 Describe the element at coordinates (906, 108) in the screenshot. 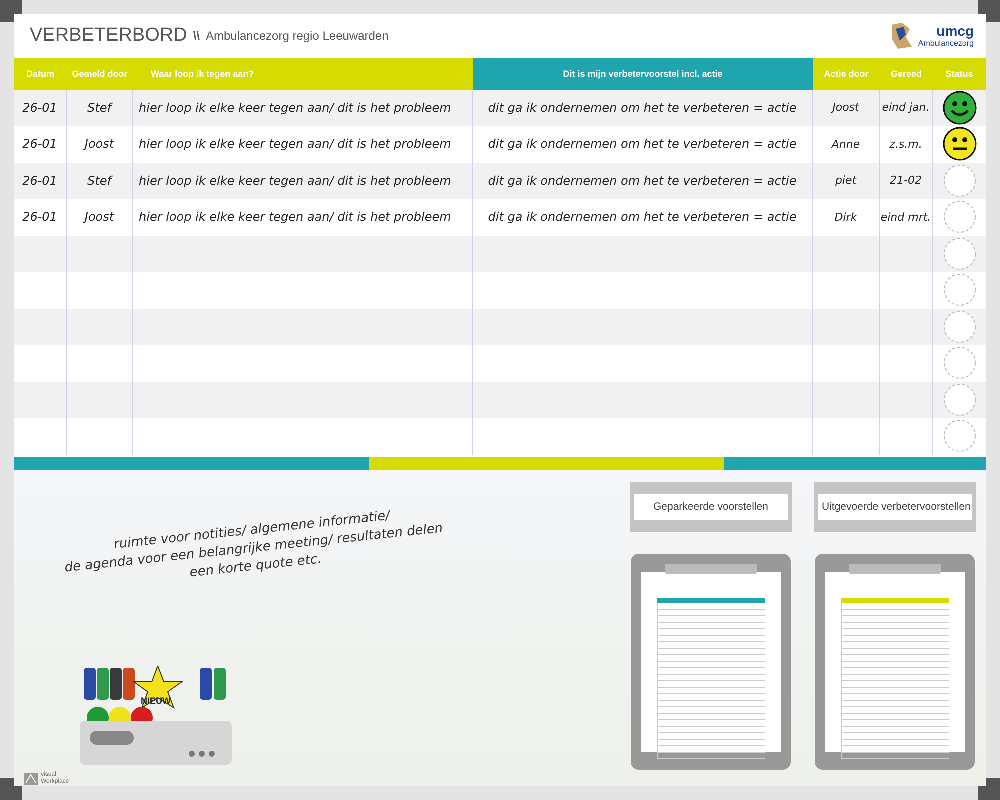

I see `table-cell: eind jan.` at that location.